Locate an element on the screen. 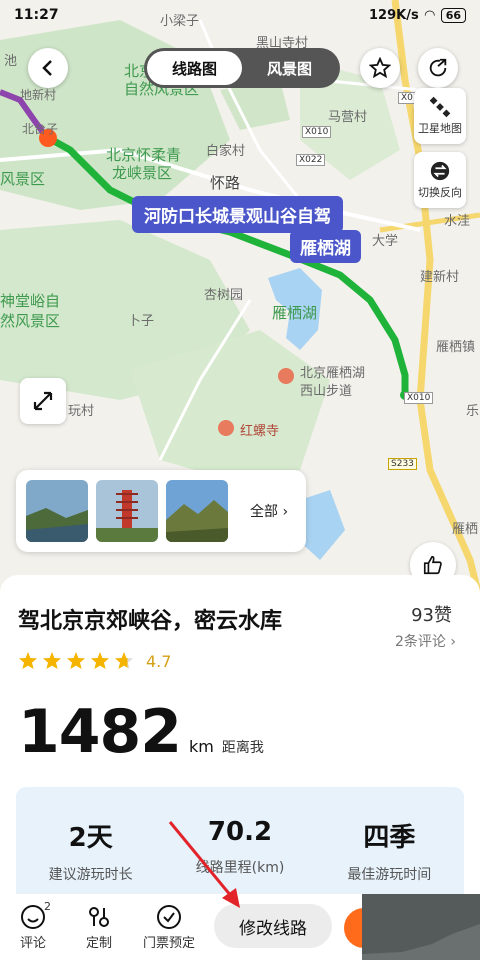  stat-value: 2天 is located at coordinates (90, 838).